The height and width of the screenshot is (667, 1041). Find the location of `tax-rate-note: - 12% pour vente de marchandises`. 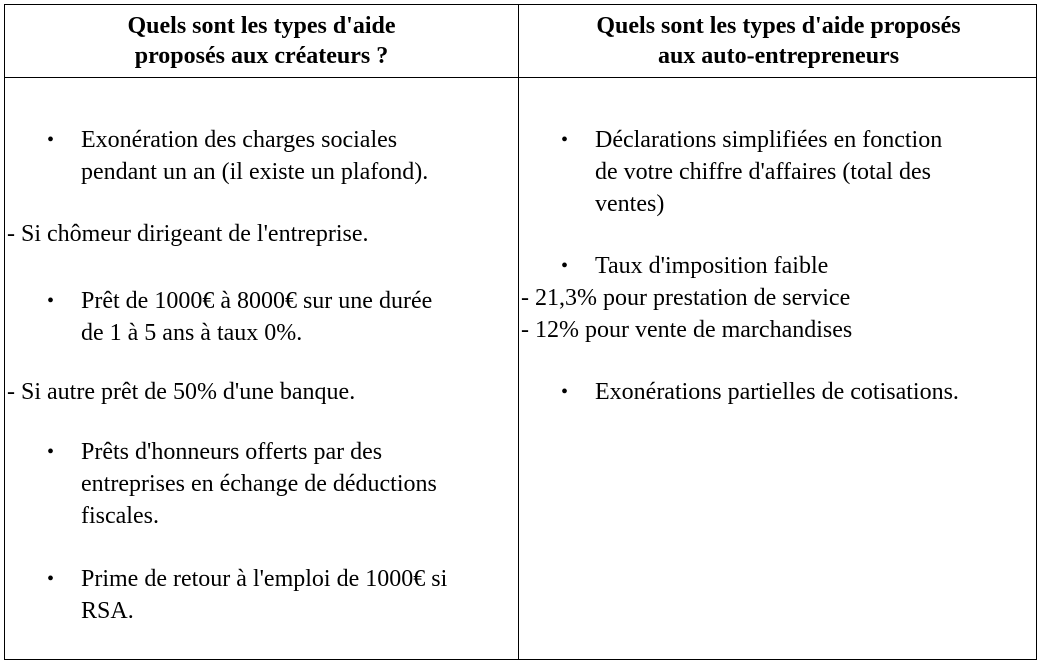

tax-rate-note: - 12% pour vente de marchandises is located at coordinates (687, 330).